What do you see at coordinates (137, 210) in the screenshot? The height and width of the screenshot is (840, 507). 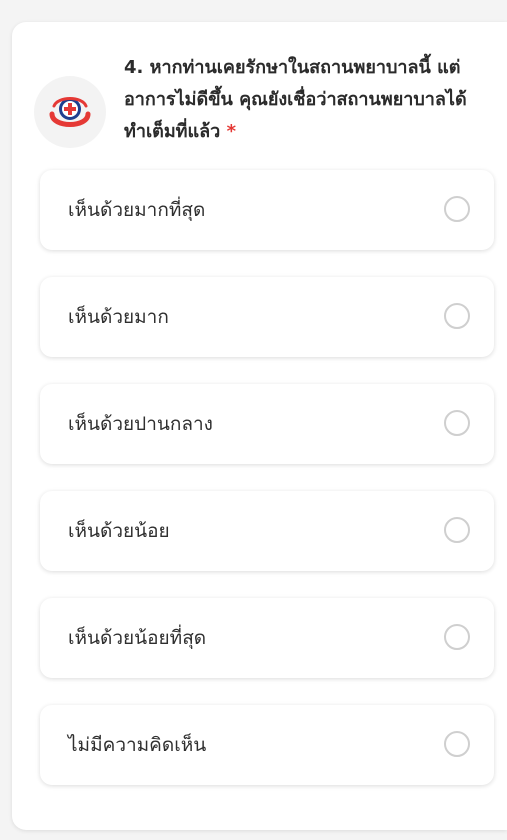 I see `option-label: เห็นด้วยมากที่สุด` at bounding box center [137, 210].